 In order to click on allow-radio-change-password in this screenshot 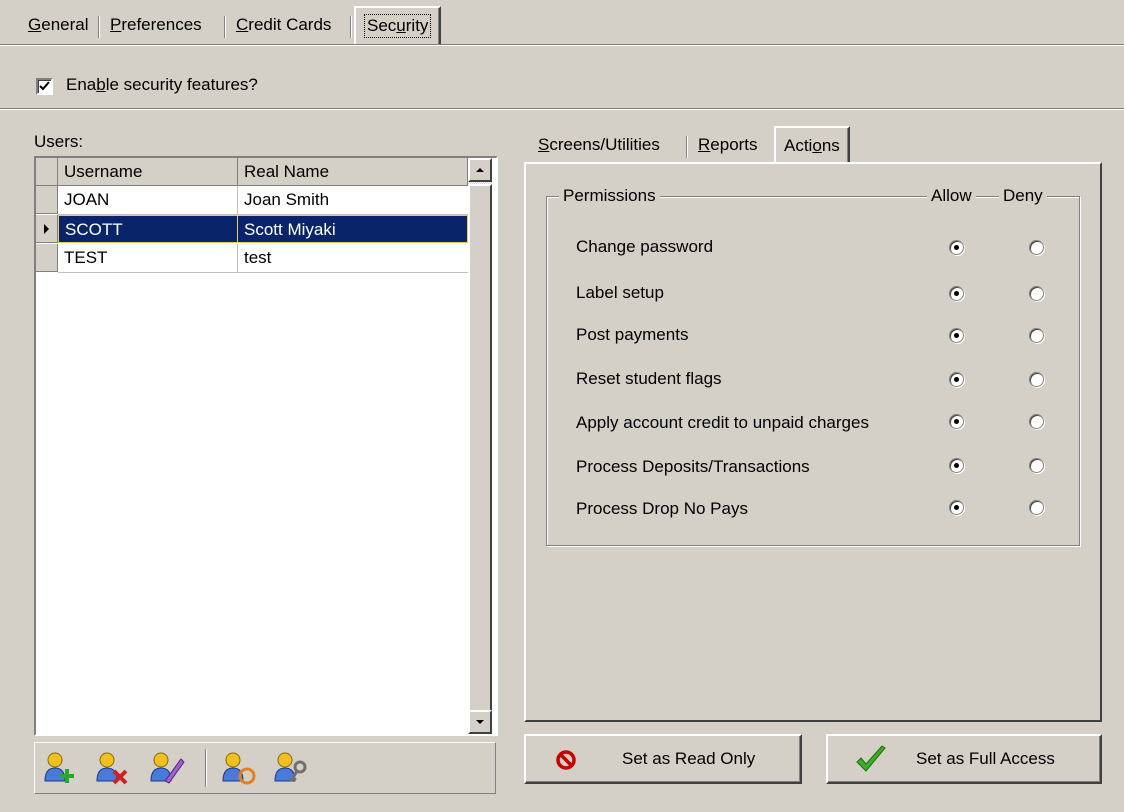, I will do `click(956, 247)`.